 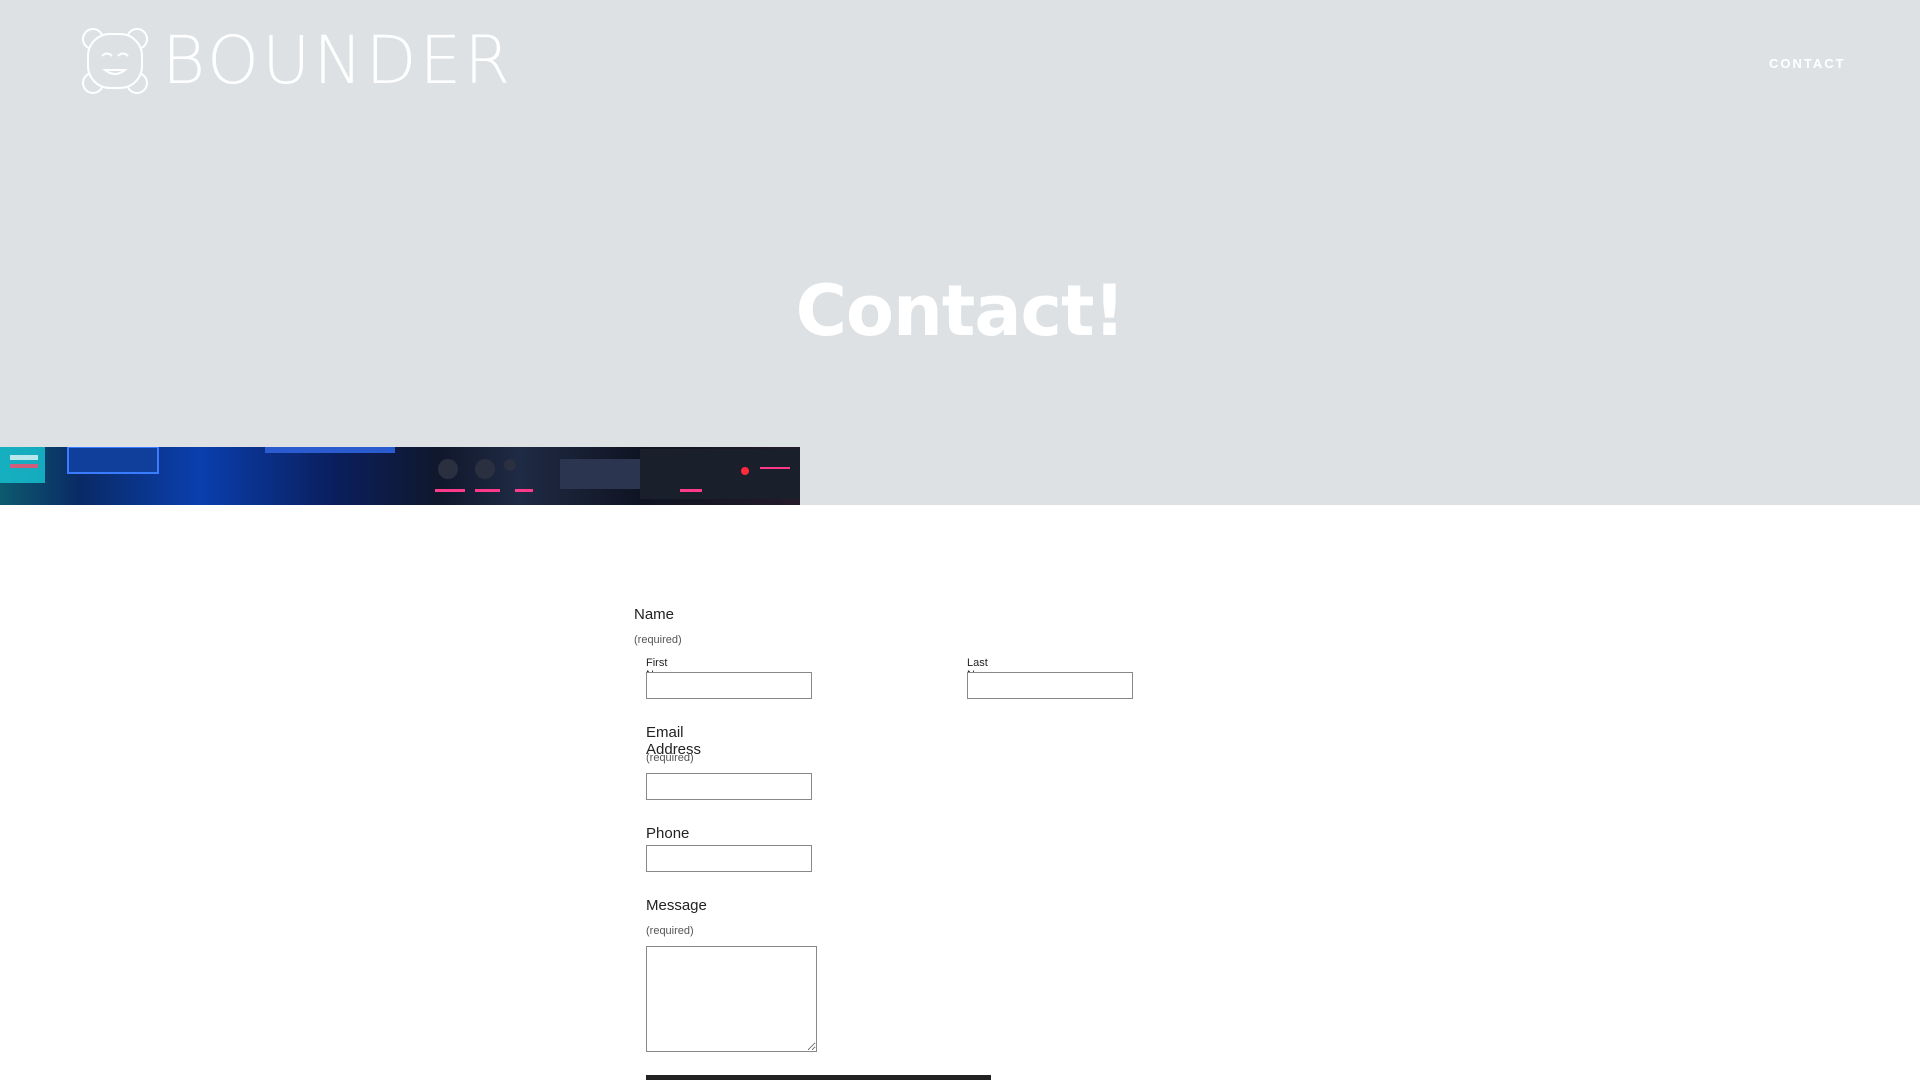 What do you see at coordinates (115, 61) in the screenshot?
I see `bear-face-icon` at bounding box center [115, 61].